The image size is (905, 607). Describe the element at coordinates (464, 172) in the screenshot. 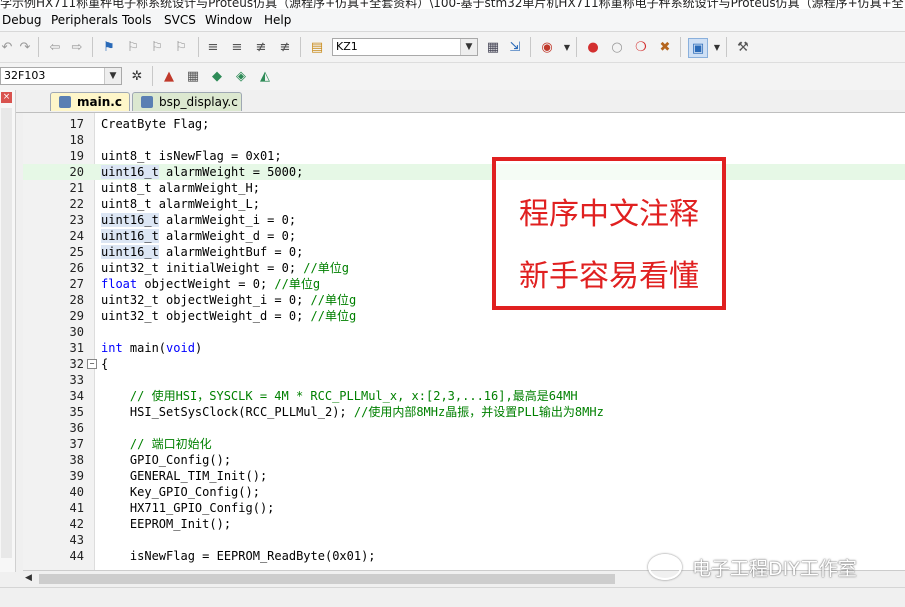

I see `code-line: 20 uint16_t alarmWeight = 5000;` at that location.